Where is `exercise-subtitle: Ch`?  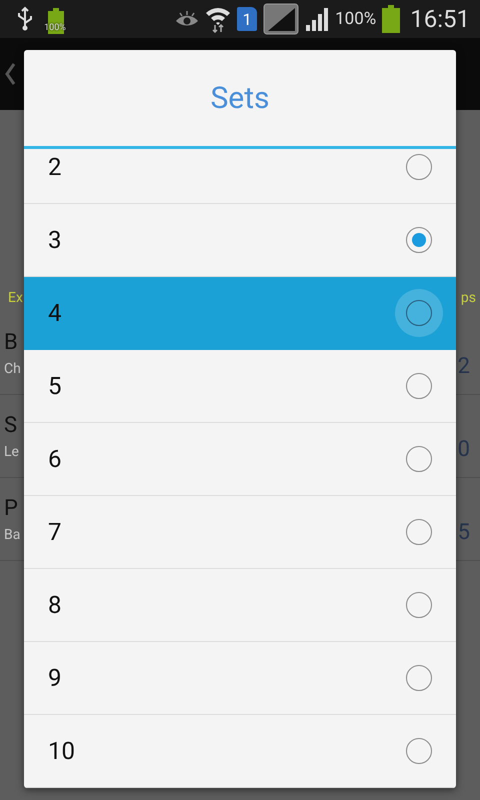 exercise-subtitle: Ch is located at coordinates (12, 368).